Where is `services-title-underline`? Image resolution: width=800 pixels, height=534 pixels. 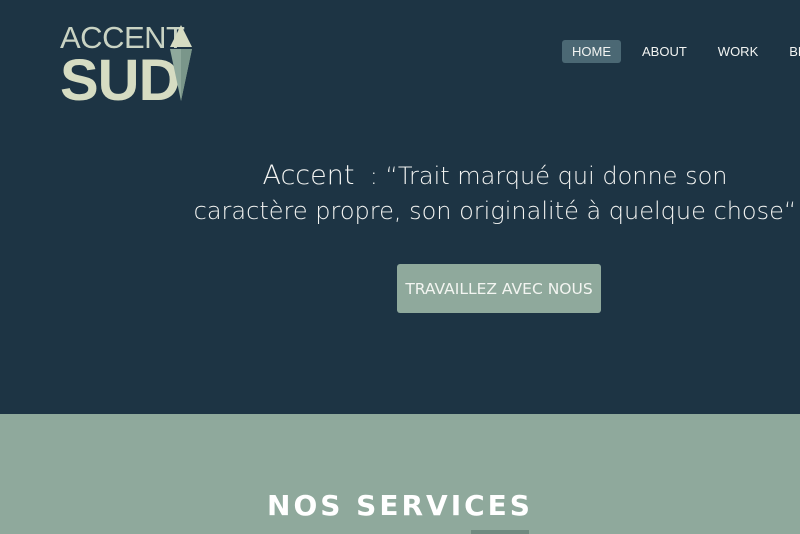
services-title-underline is located at coordinates (500, 532).